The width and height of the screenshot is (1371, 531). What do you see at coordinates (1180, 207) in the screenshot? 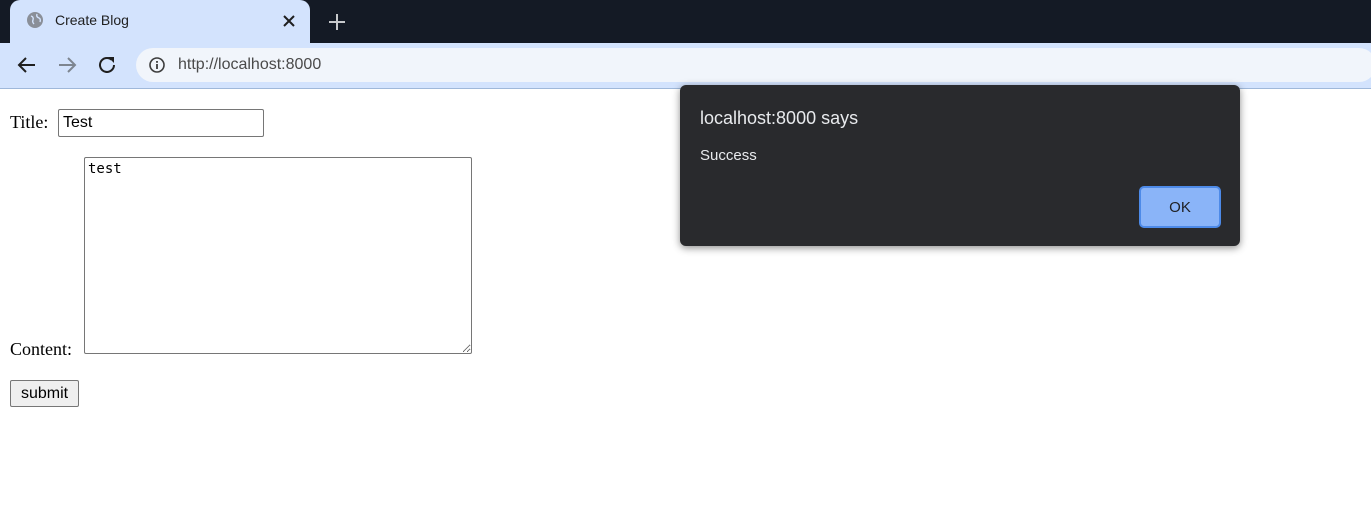
I see `ok-button: OK` at bounding box center [1180, 207].